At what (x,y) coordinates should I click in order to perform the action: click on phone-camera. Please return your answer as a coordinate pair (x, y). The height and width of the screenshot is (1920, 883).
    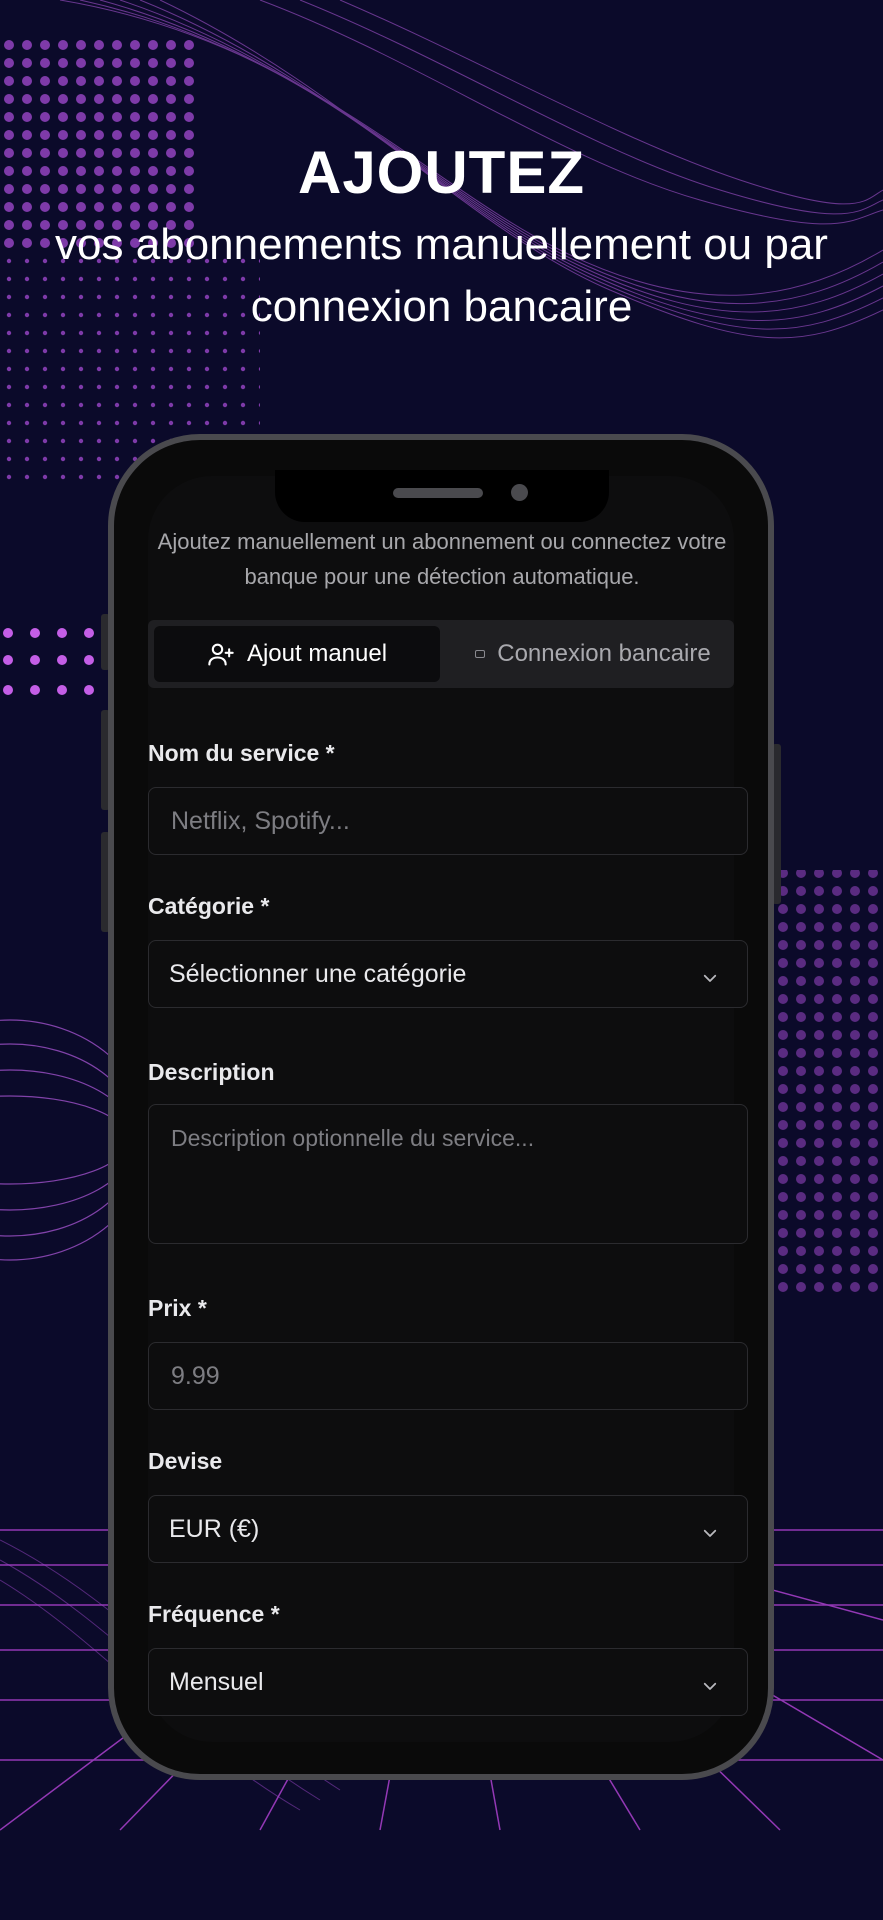
    Looking at the image, I should click on (519, 492).